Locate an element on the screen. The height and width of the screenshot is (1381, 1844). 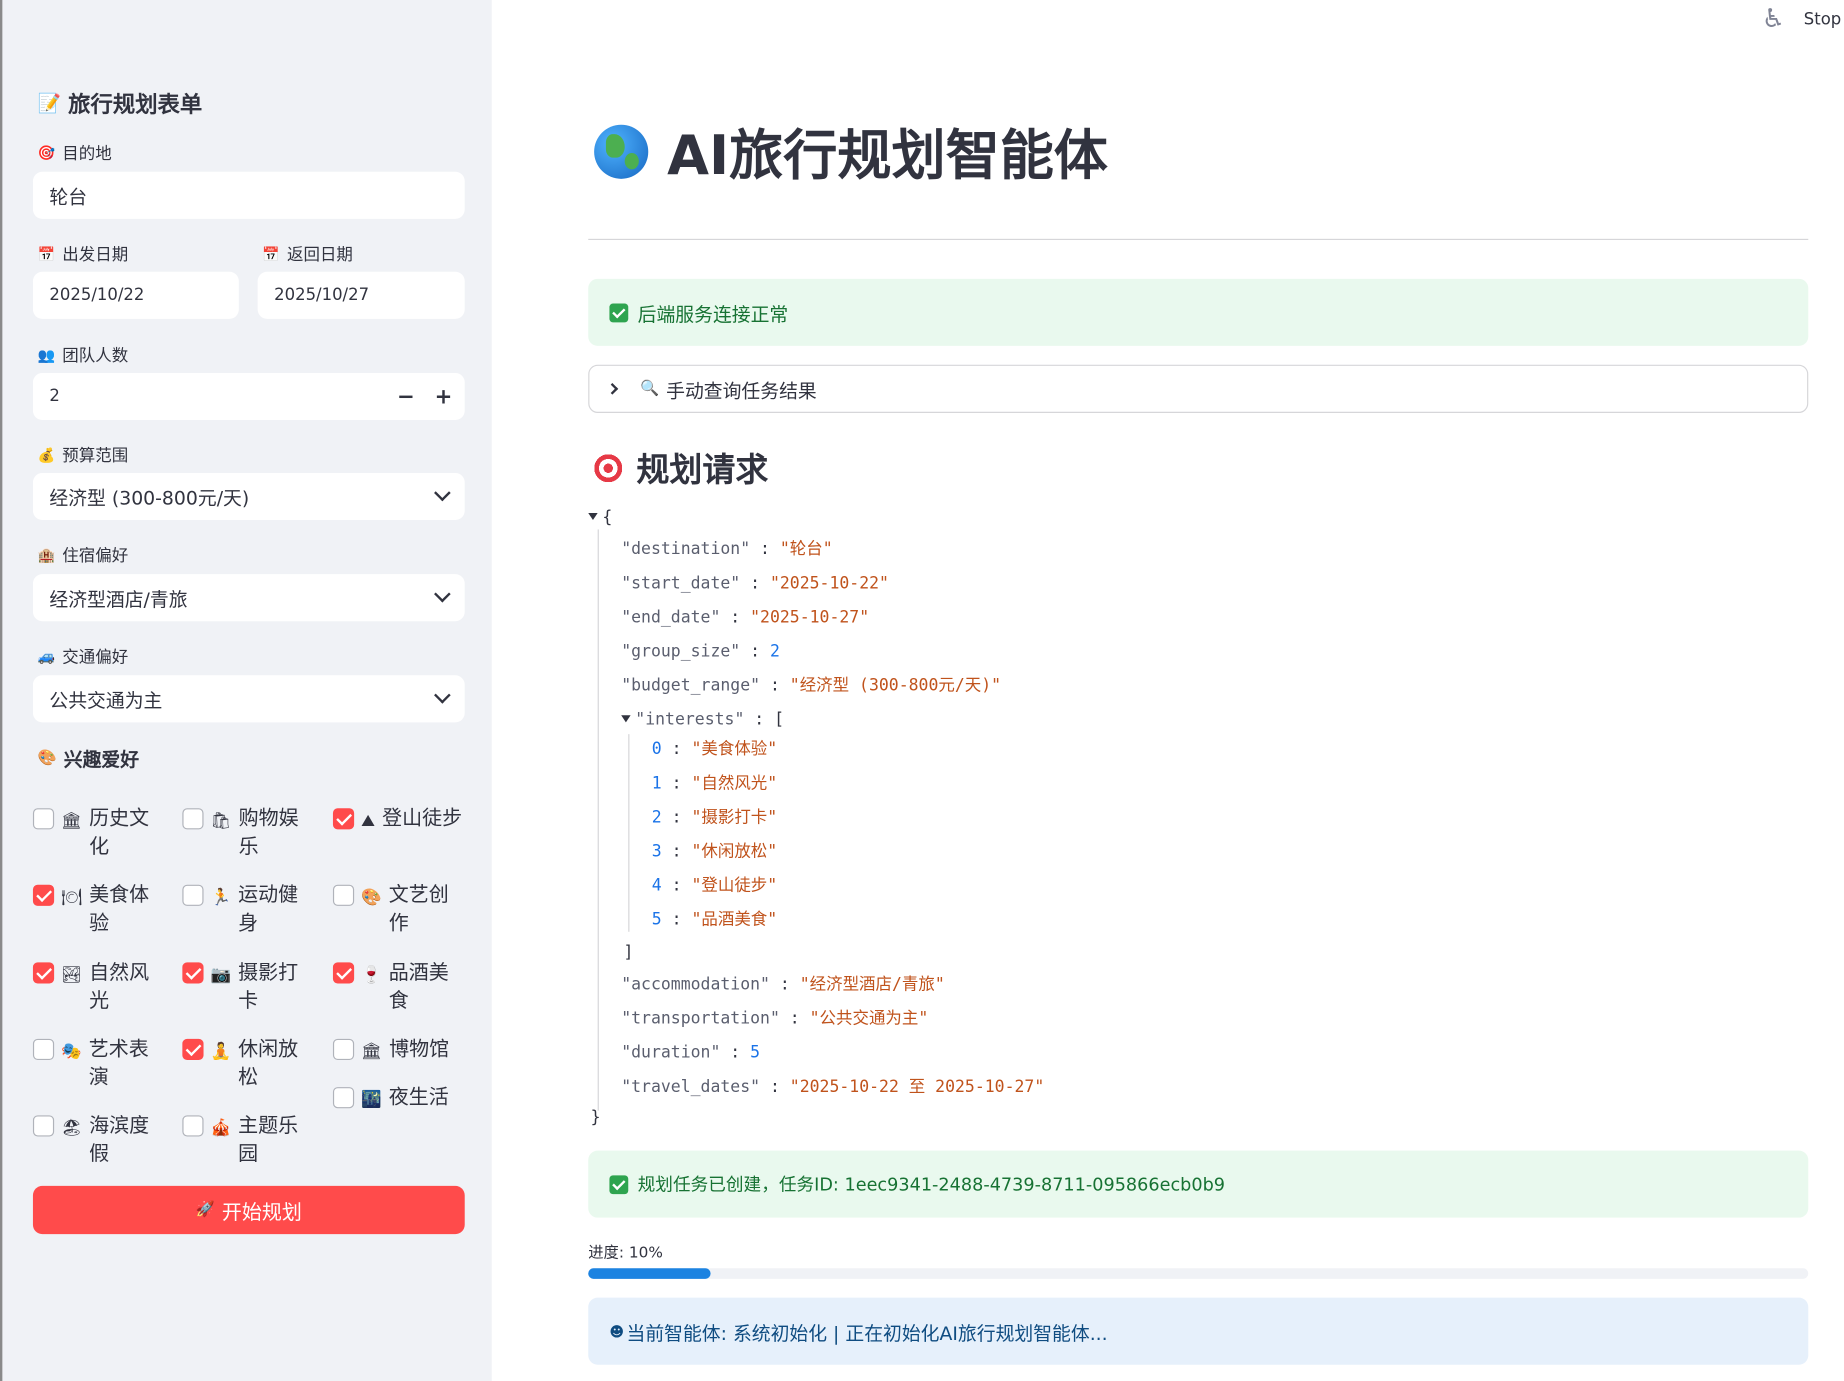
budget-label: 💰 预算范围 is located at coordinates (83, 456).